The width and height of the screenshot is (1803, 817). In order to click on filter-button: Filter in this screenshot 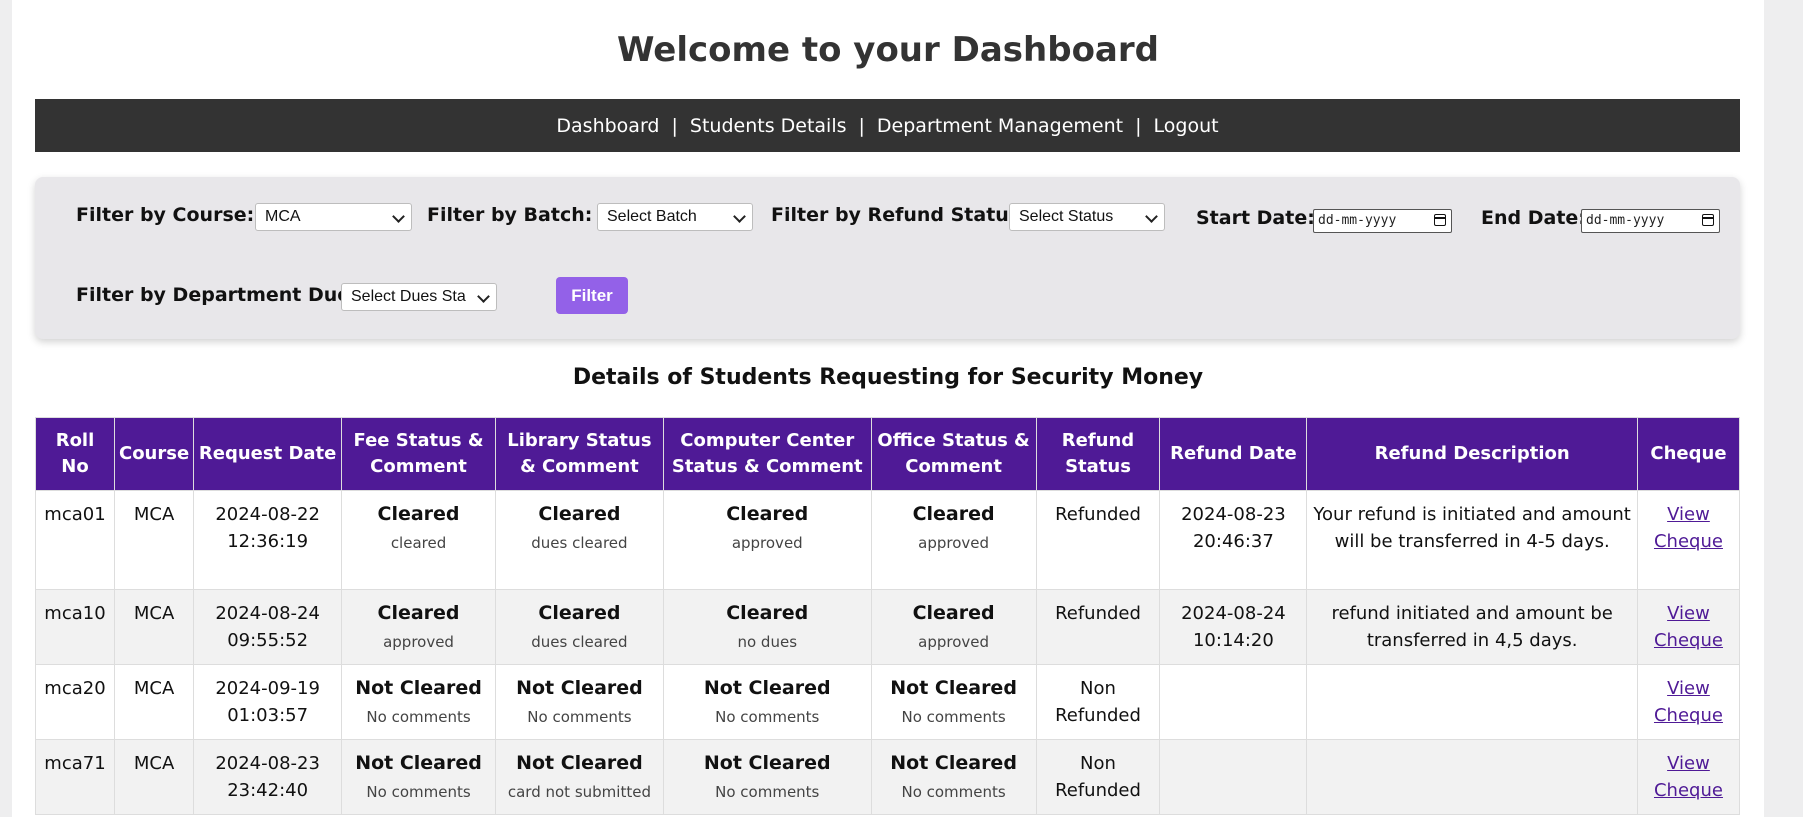, I will do `click(592, 295)`.